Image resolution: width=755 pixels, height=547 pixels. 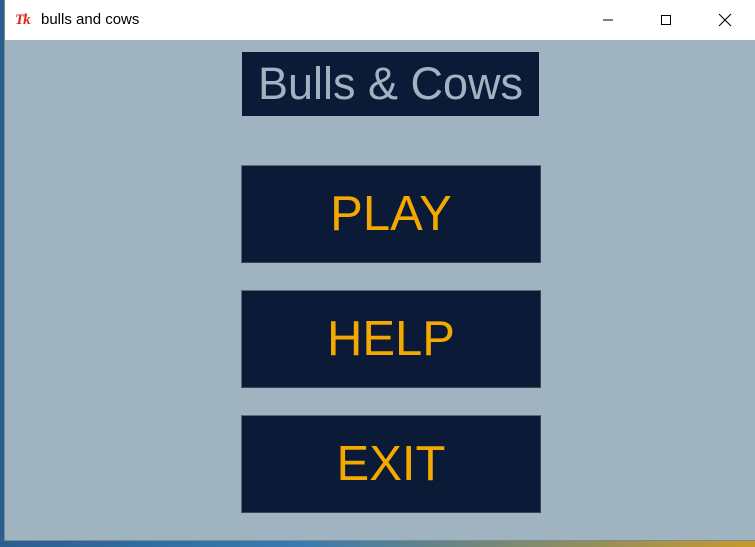 What do you see at coordinates (23, 20) in the screenshot?
I see `tk-feather-icon: Tk` at bounding box center [23, 20].